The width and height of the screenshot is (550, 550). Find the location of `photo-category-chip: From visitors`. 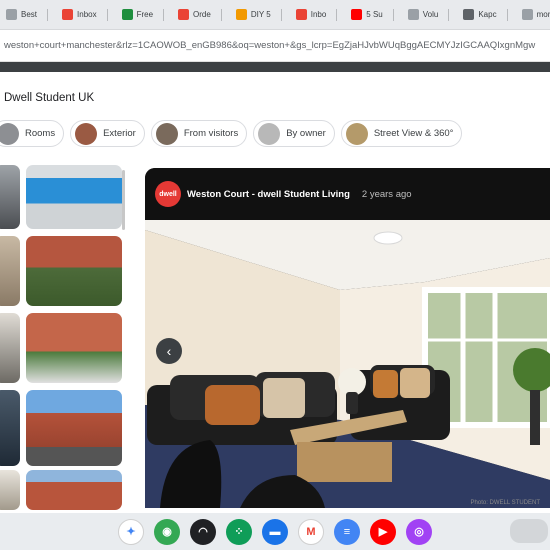

photo-category-chip: From visitors is located at coordinates (199, 133).